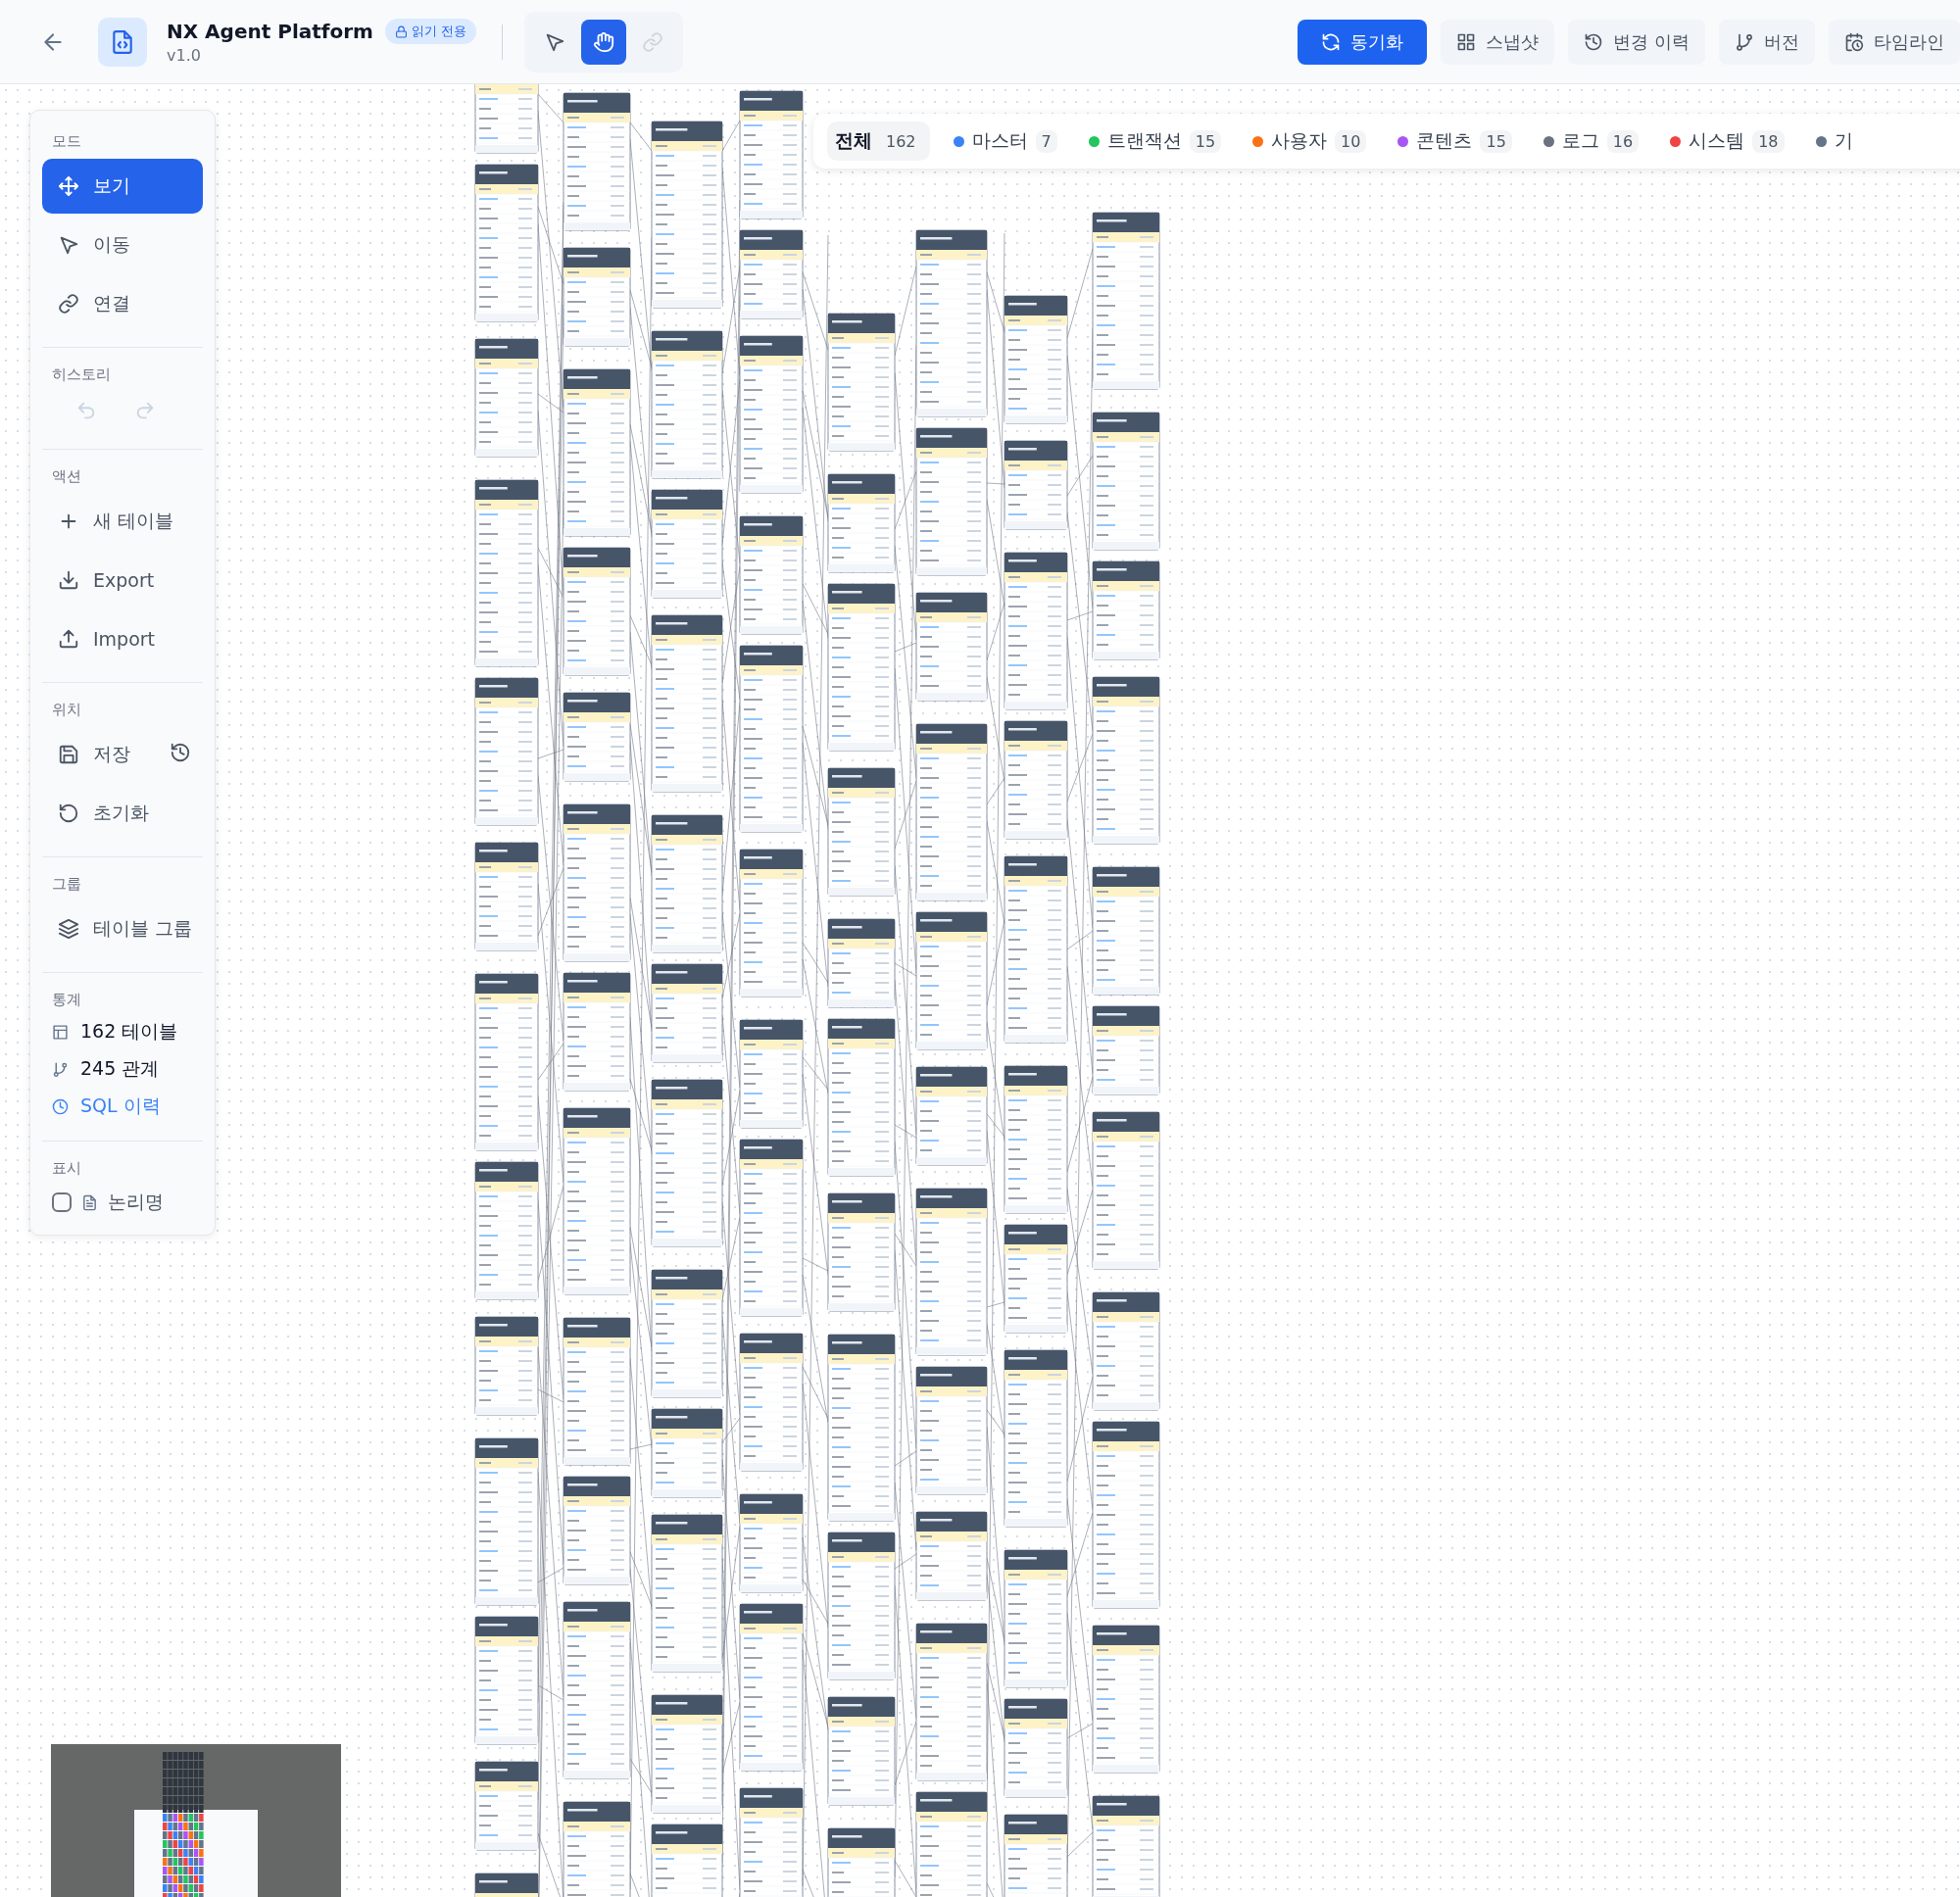  What do you see at coordinates (1331, 41) in the screenshot?
I see `sync-icon` at bounding box center [1331, 41].